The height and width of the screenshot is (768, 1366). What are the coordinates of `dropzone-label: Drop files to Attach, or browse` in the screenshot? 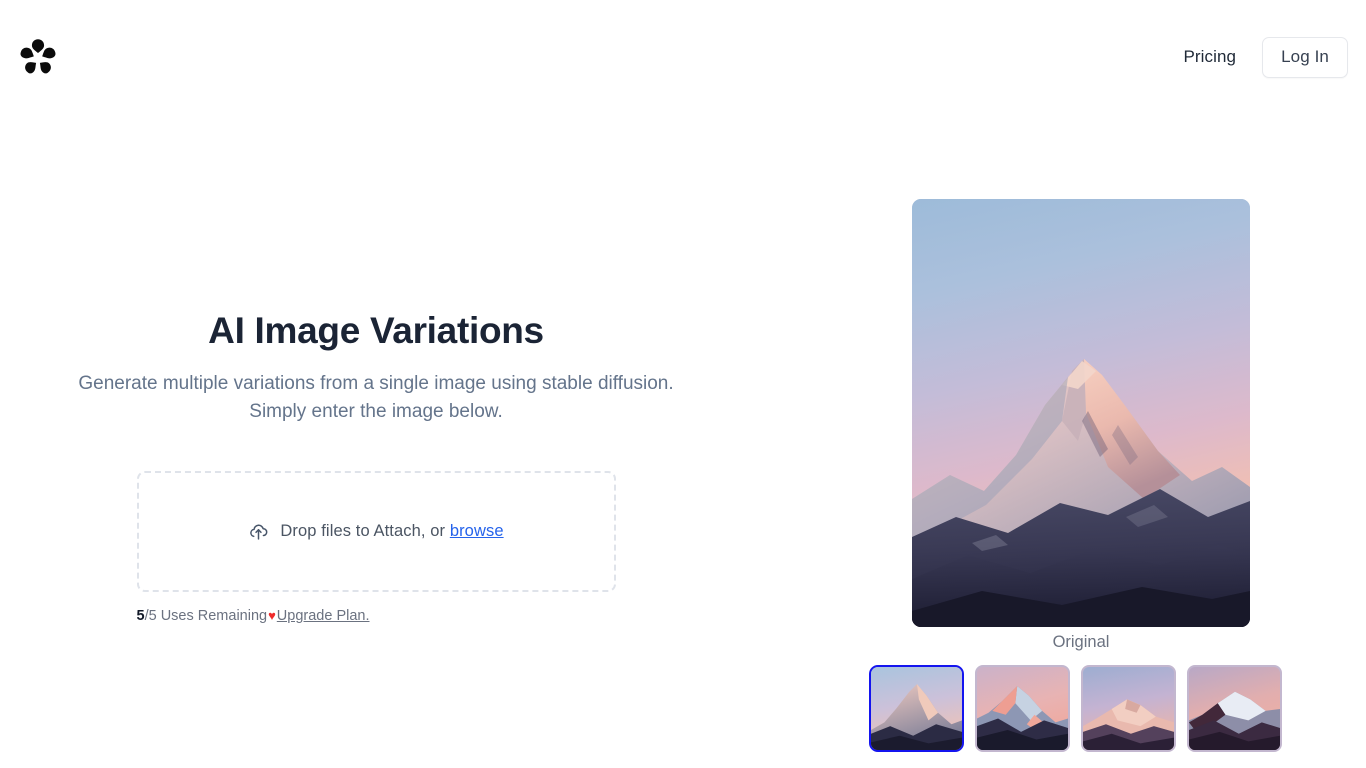 It's located at (391, 531).